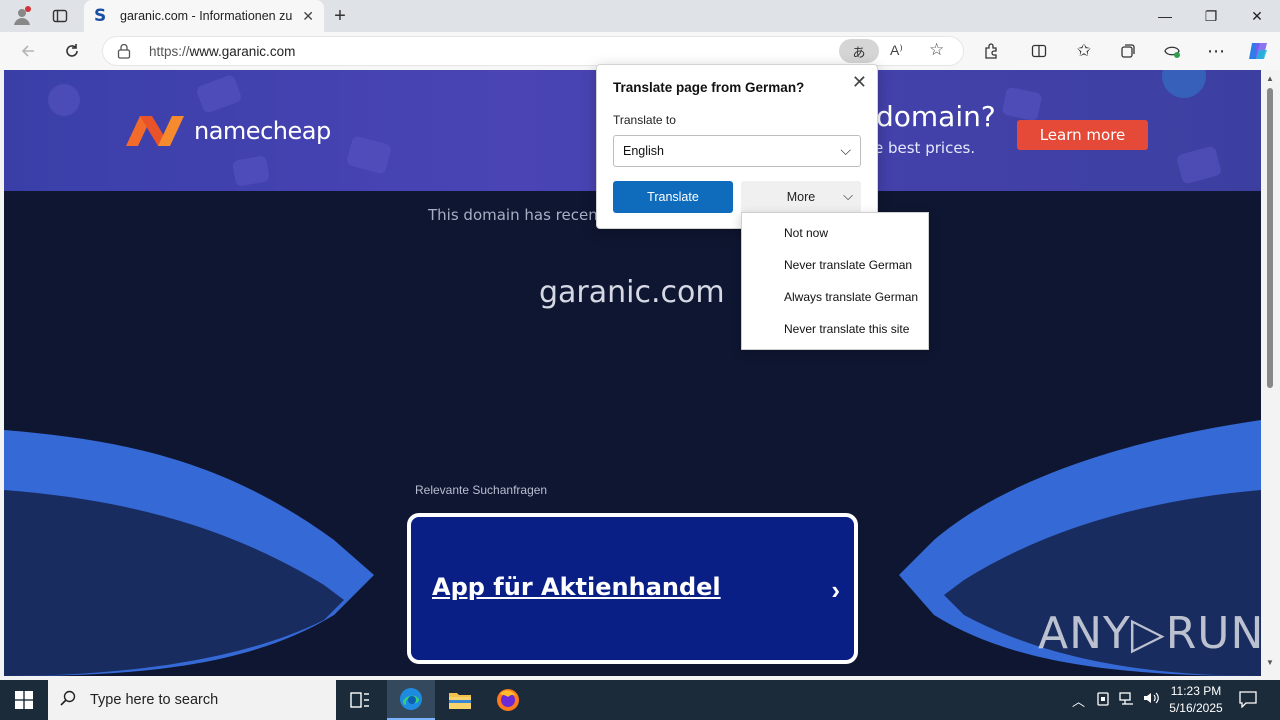 The width and height of the screenshot is (1280, 720). I want to click on back-icon, so click(28, 51).